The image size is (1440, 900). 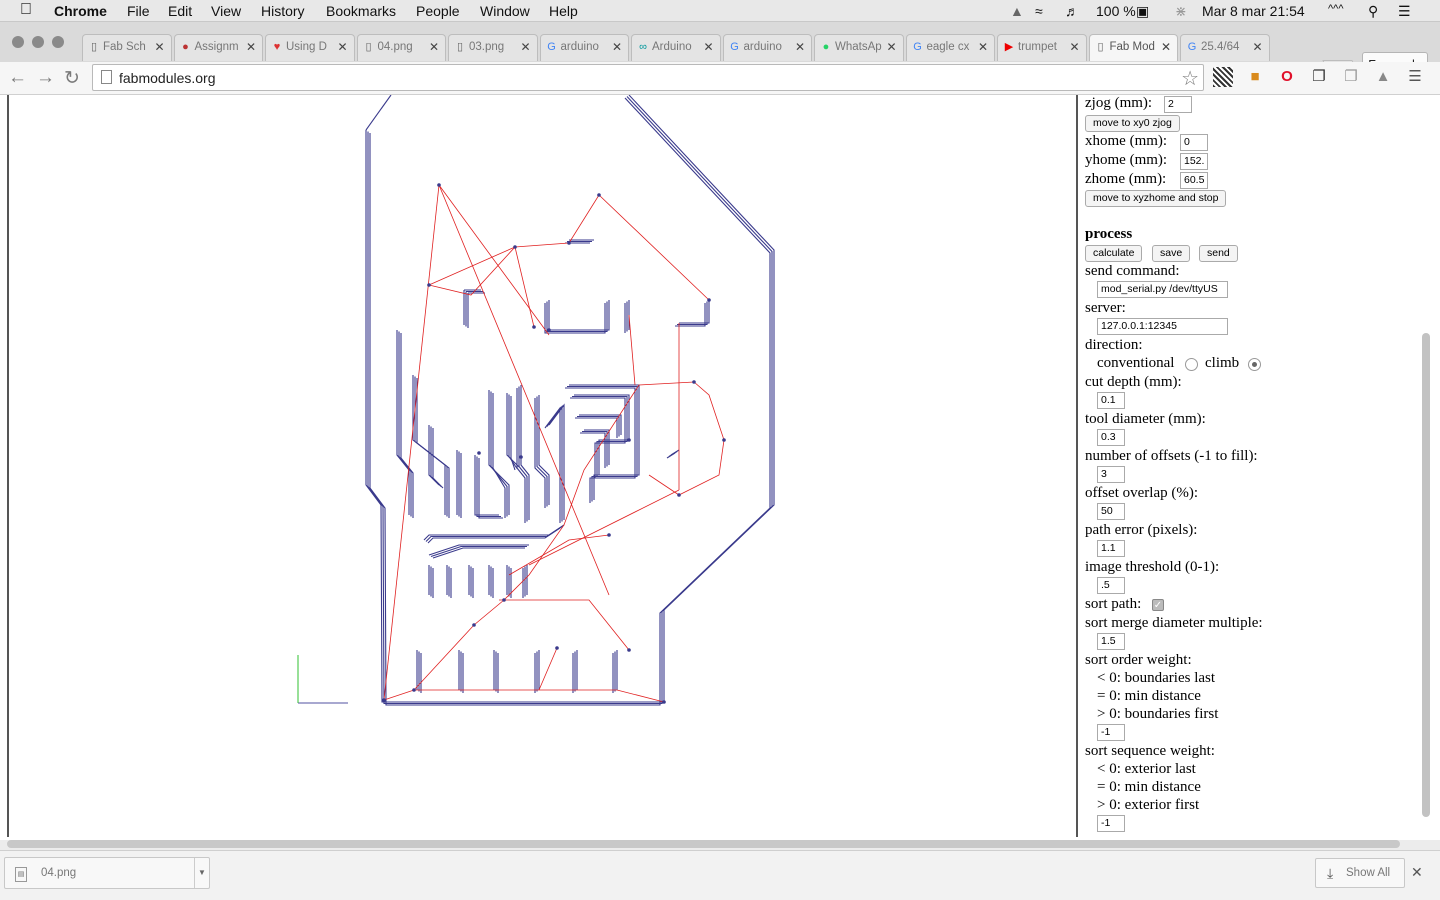 What do you see at coordinates (1373, 11) in the screenshot?
I see `spotlight-icon: ⚲` at bounding box center [1373, 11].